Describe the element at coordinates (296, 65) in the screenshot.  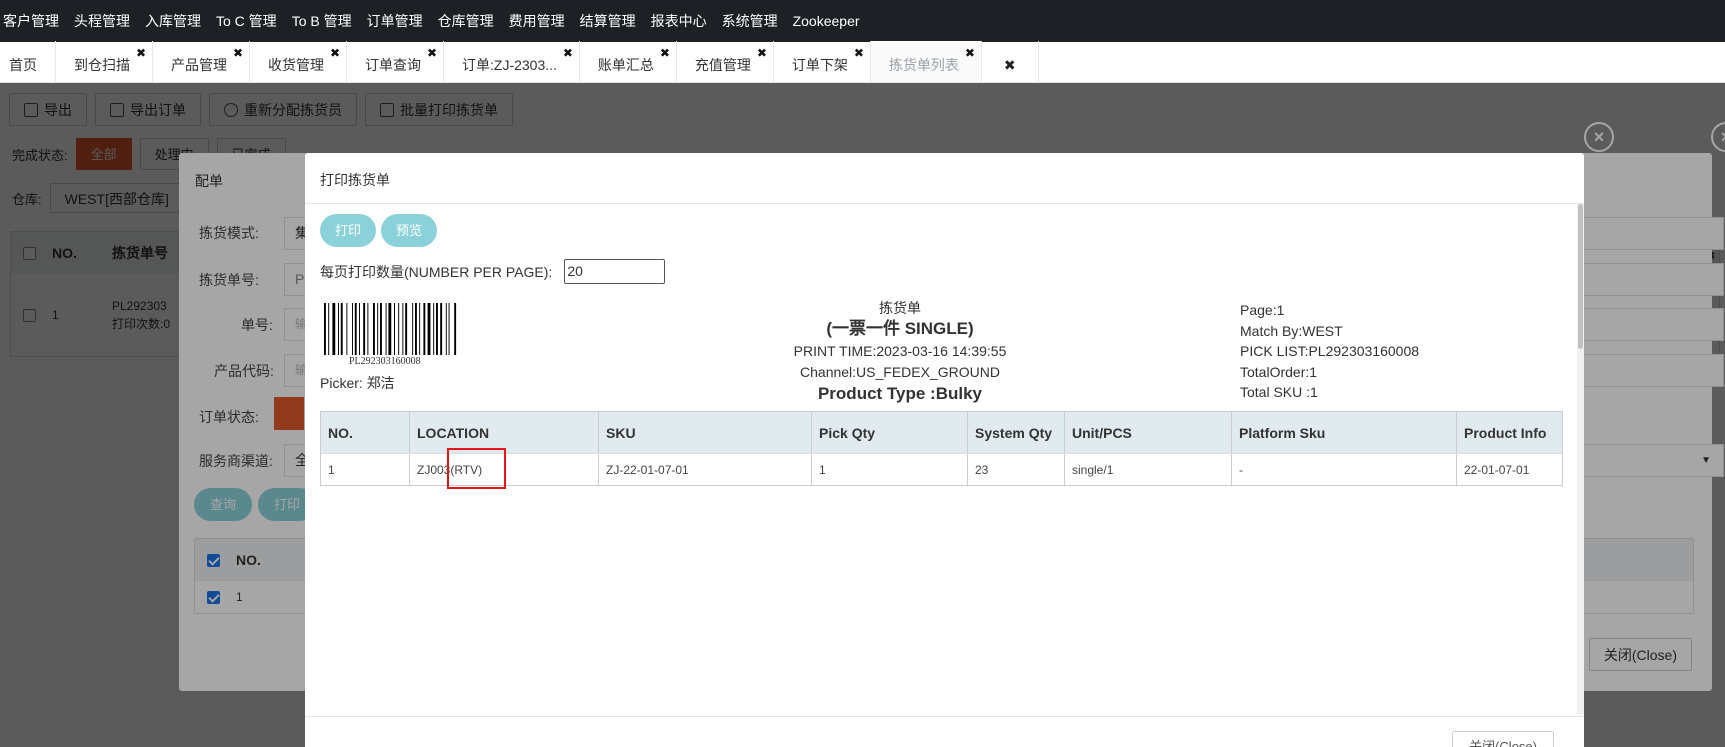
I see `tab-label: 收货管理` at that location.